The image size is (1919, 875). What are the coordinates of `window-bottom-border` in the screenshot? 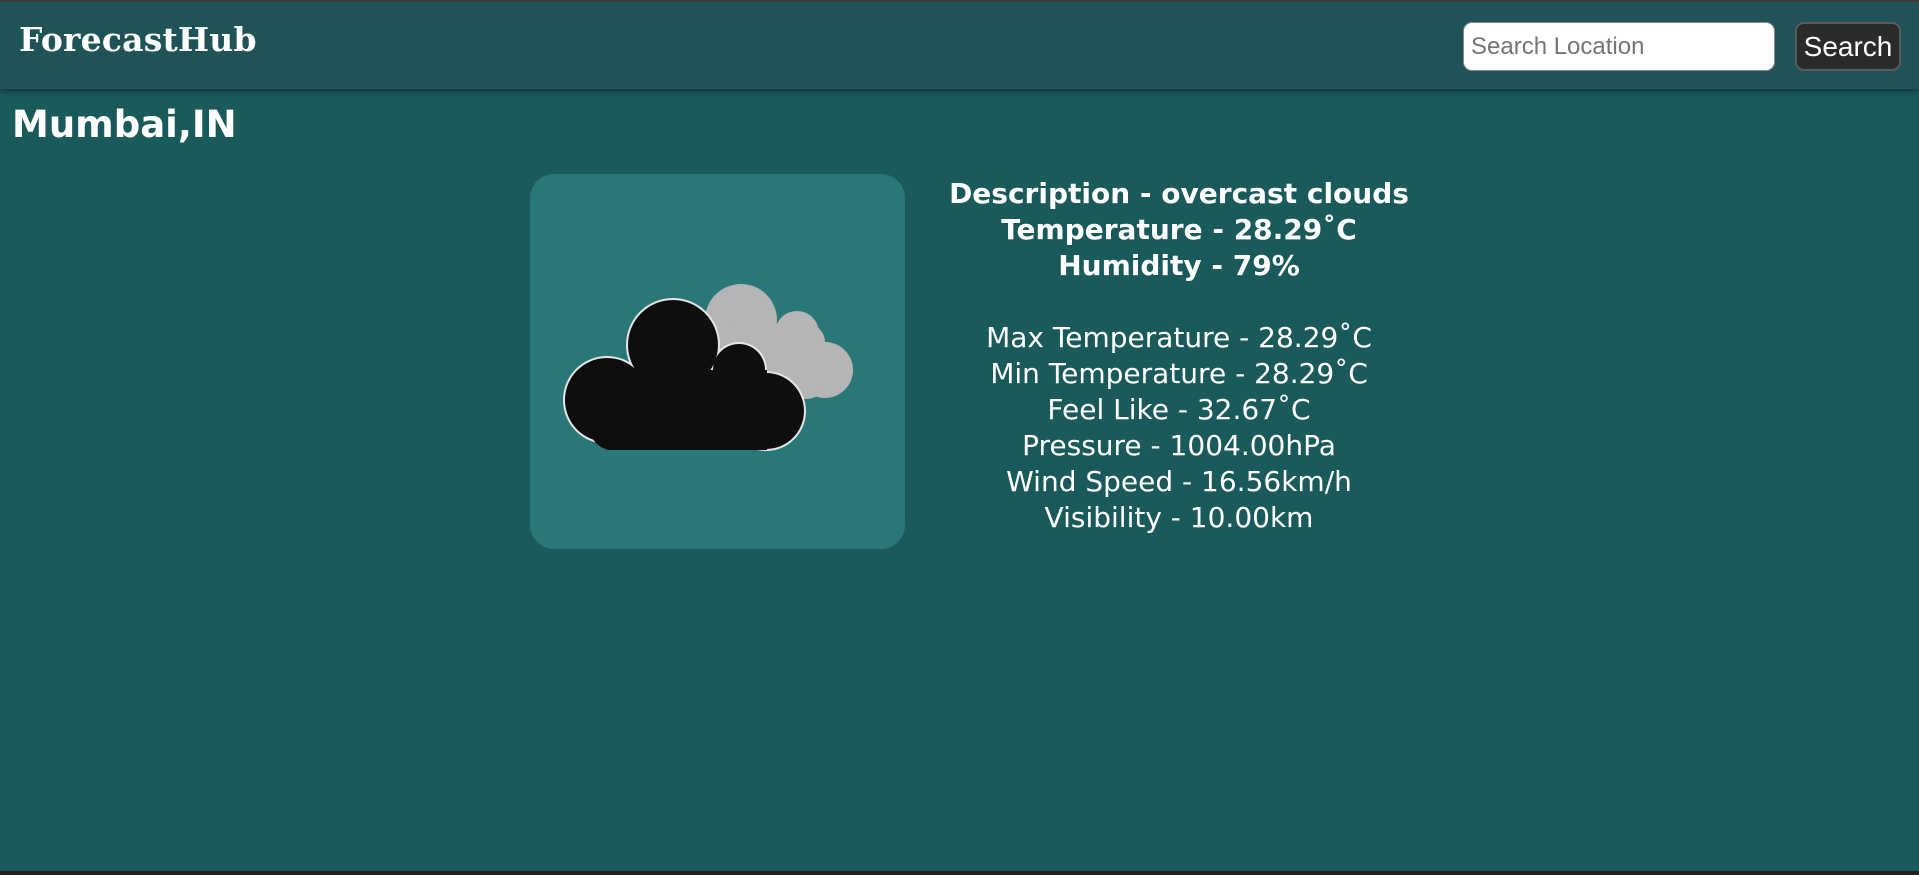 It's located at (959, 873).